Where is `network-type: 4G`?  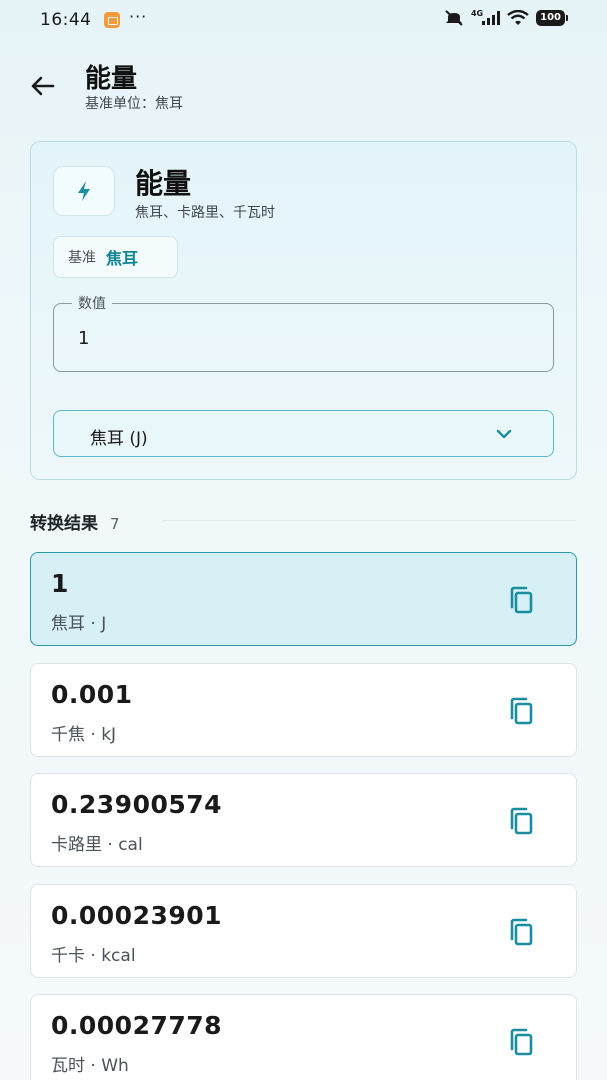
network-type: 4G is located at coordinates (477, 13).